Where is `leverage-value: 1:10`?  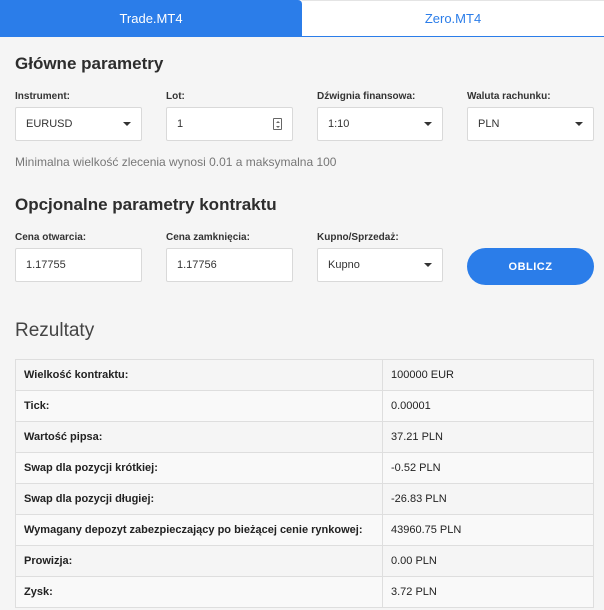
leverage-value: 1:10 is located at coordinates (339, 124).